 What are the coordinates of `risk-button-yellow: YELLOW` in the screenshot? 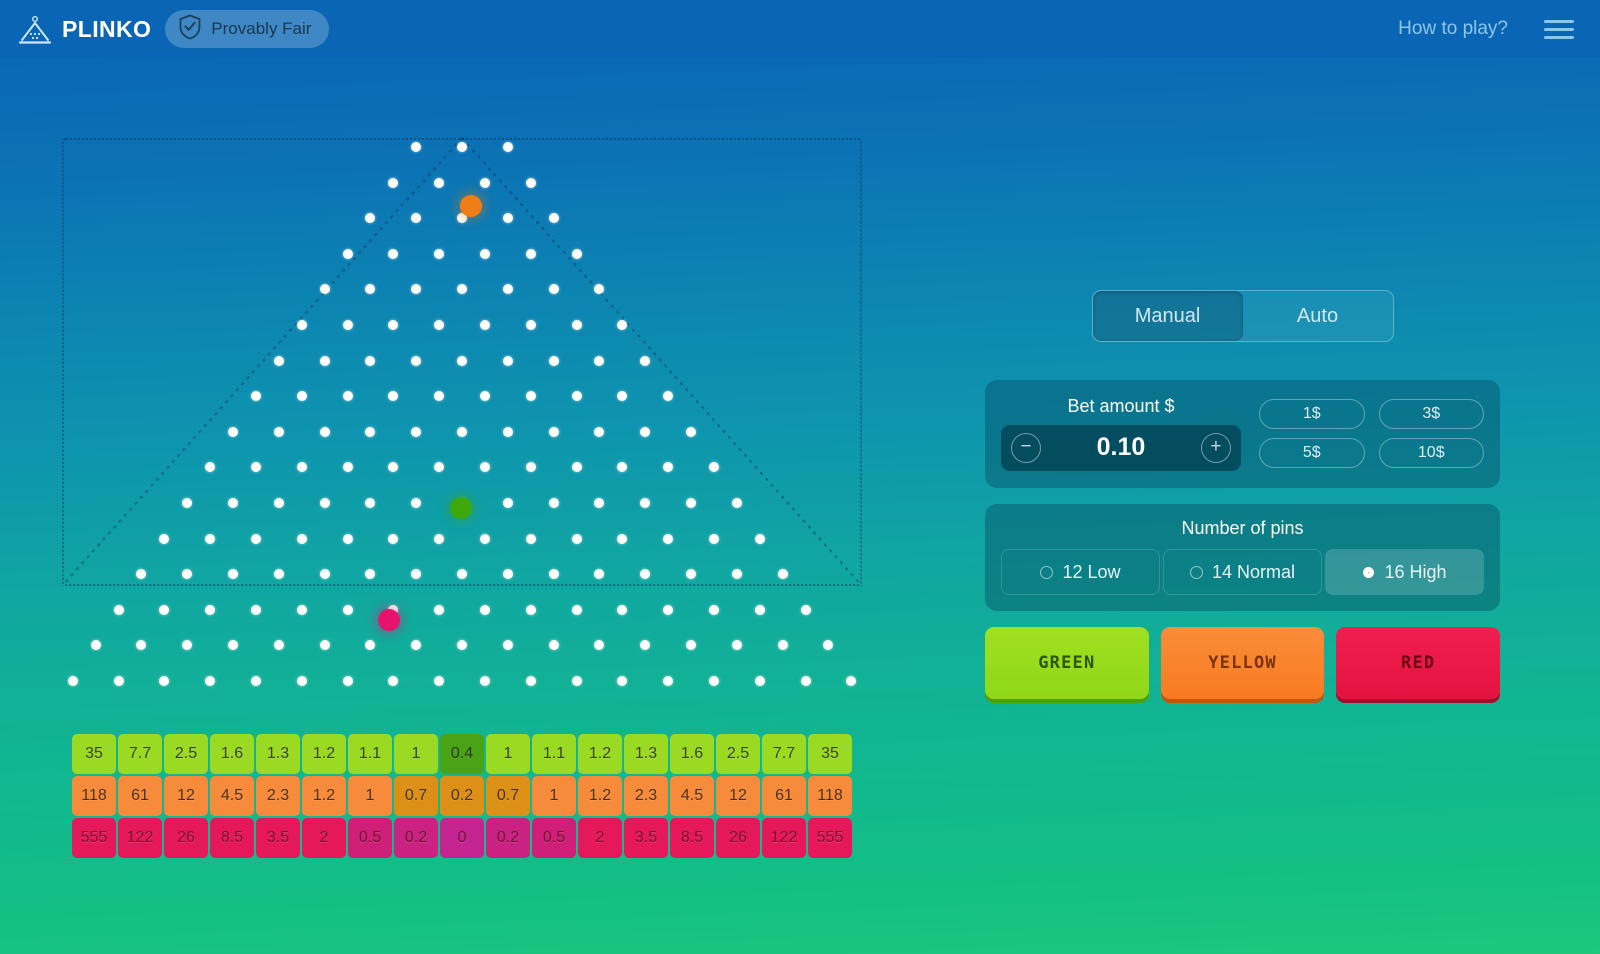 It's located at (1242, 663).